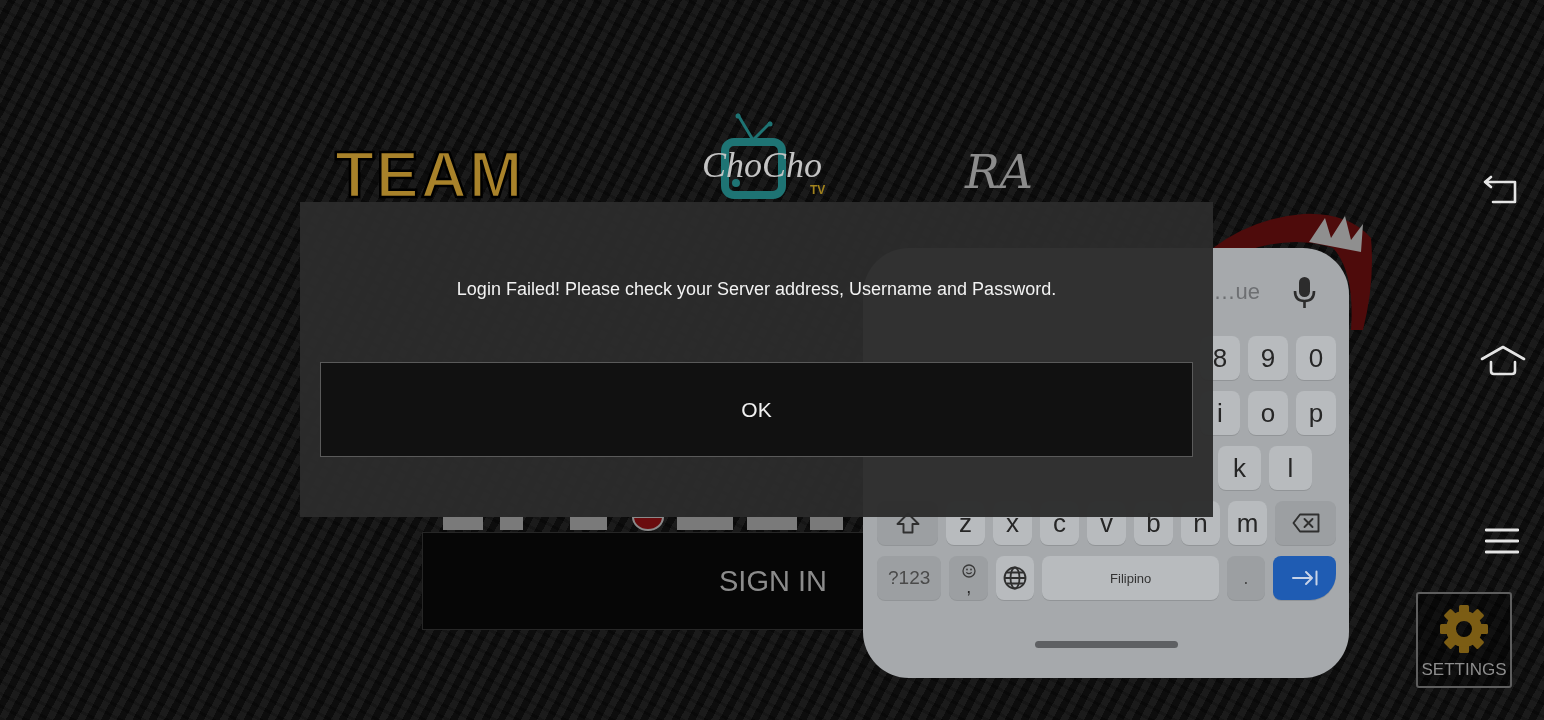  I want to click on logo-text: ChoCho, so click(762, 165).